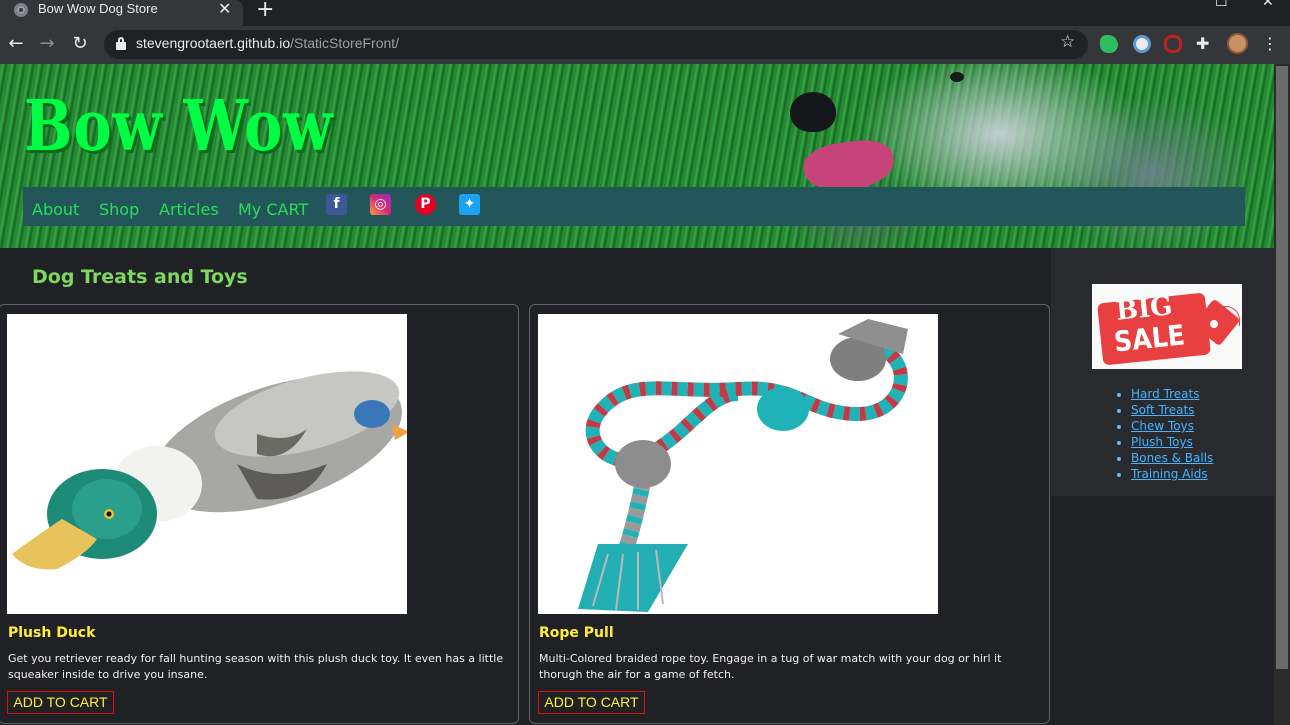 This screenshot has height=725, width=1290. Describe the element at coordinates (1165, 394) in the screenshot. I see `category-link-hard-treats: Hard Treats` at that location.